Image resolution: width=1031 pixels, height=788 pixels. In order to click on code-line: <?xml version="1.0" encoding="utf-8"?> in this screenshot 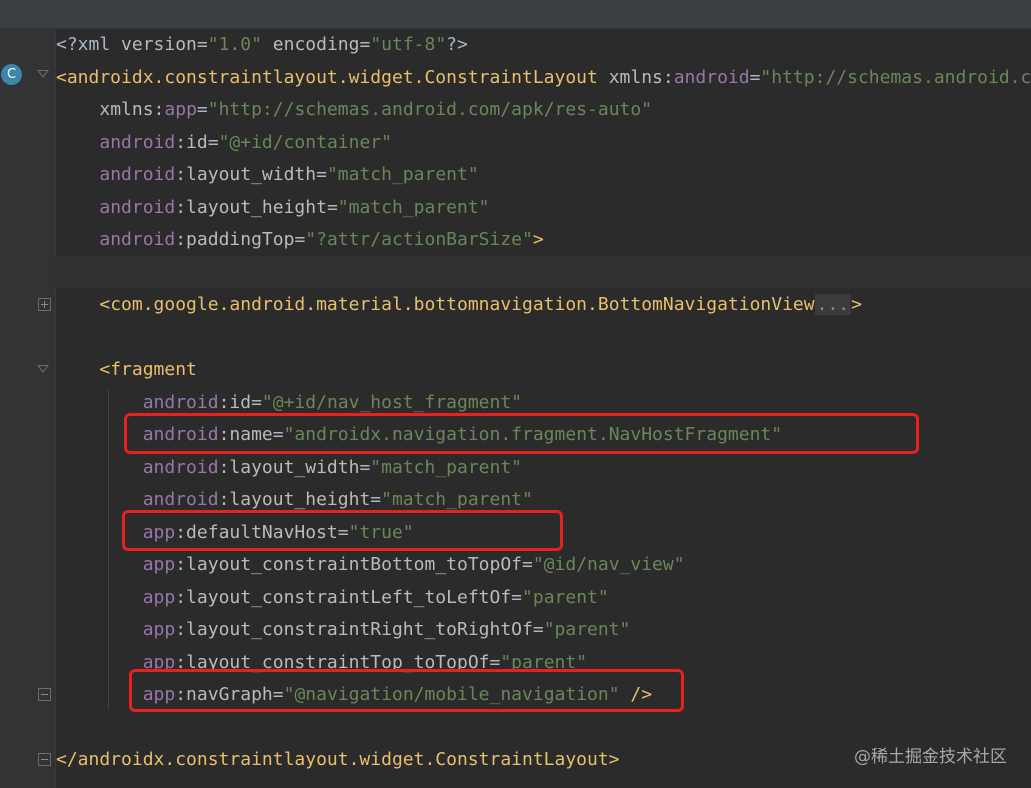, I will do `click(543, 45)`.